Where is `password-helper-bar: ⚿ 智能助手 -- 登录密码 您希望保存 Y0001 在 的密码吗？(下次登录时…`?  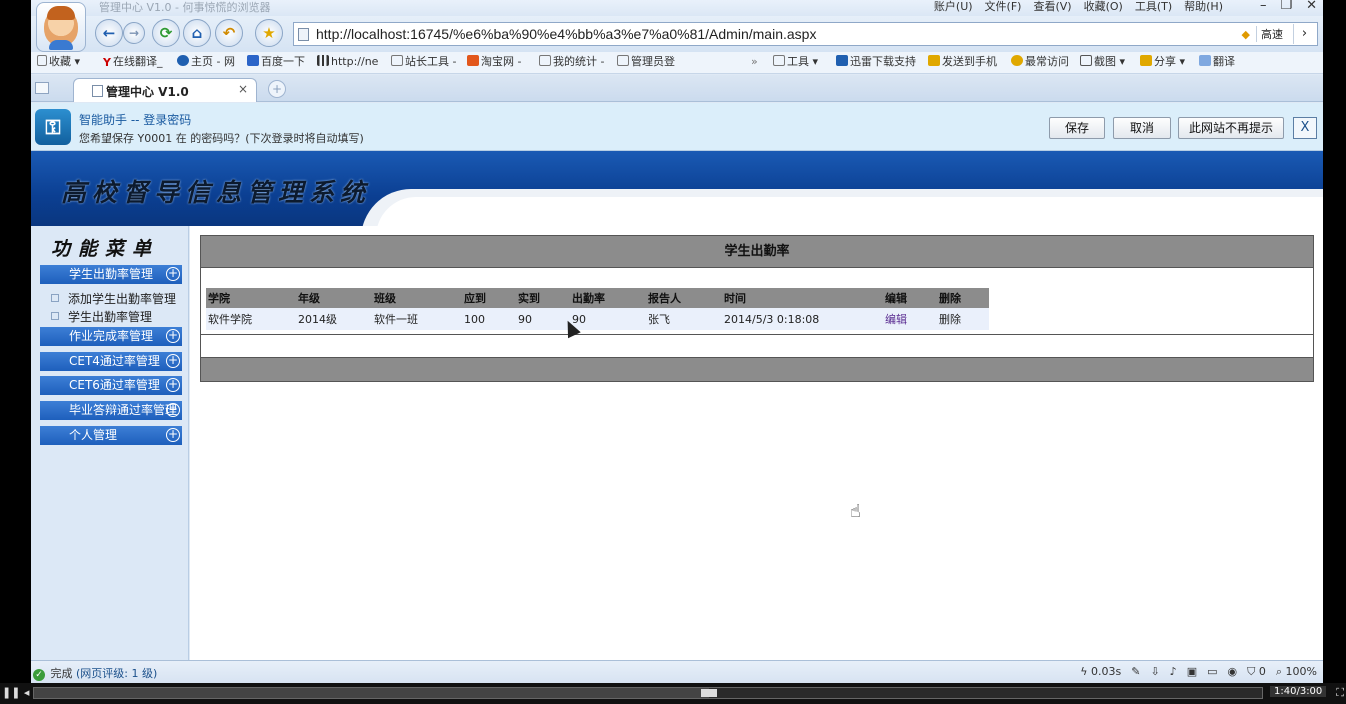 password-helper-bar: ⚿ 智能助手 -- 登录密码 您希望保存 Y0001 在 的密码吗？(下次登录时… is located at coordinates (677, 127).